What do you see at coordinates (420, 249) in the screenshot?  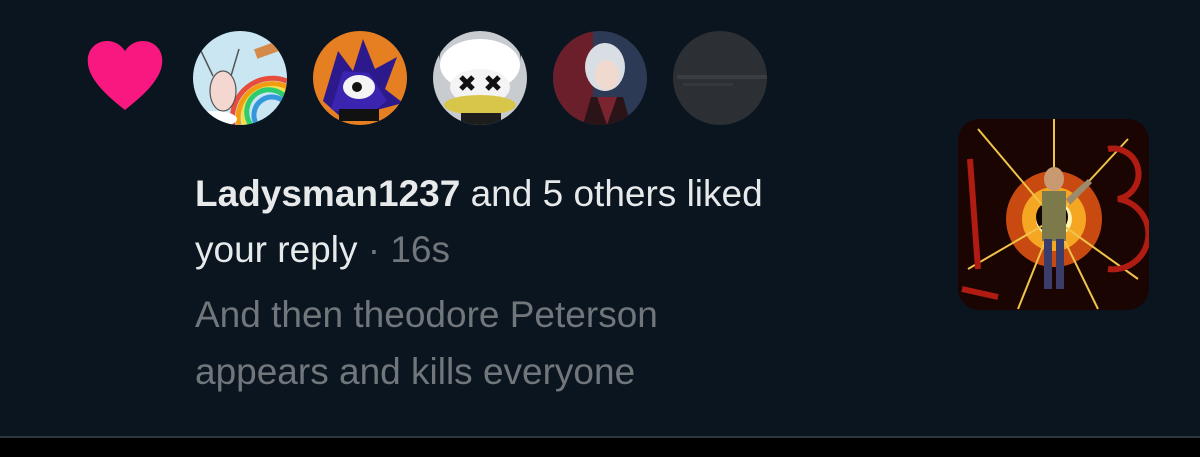 I see `timestamp: 16s` at bounding box center [420, 249].